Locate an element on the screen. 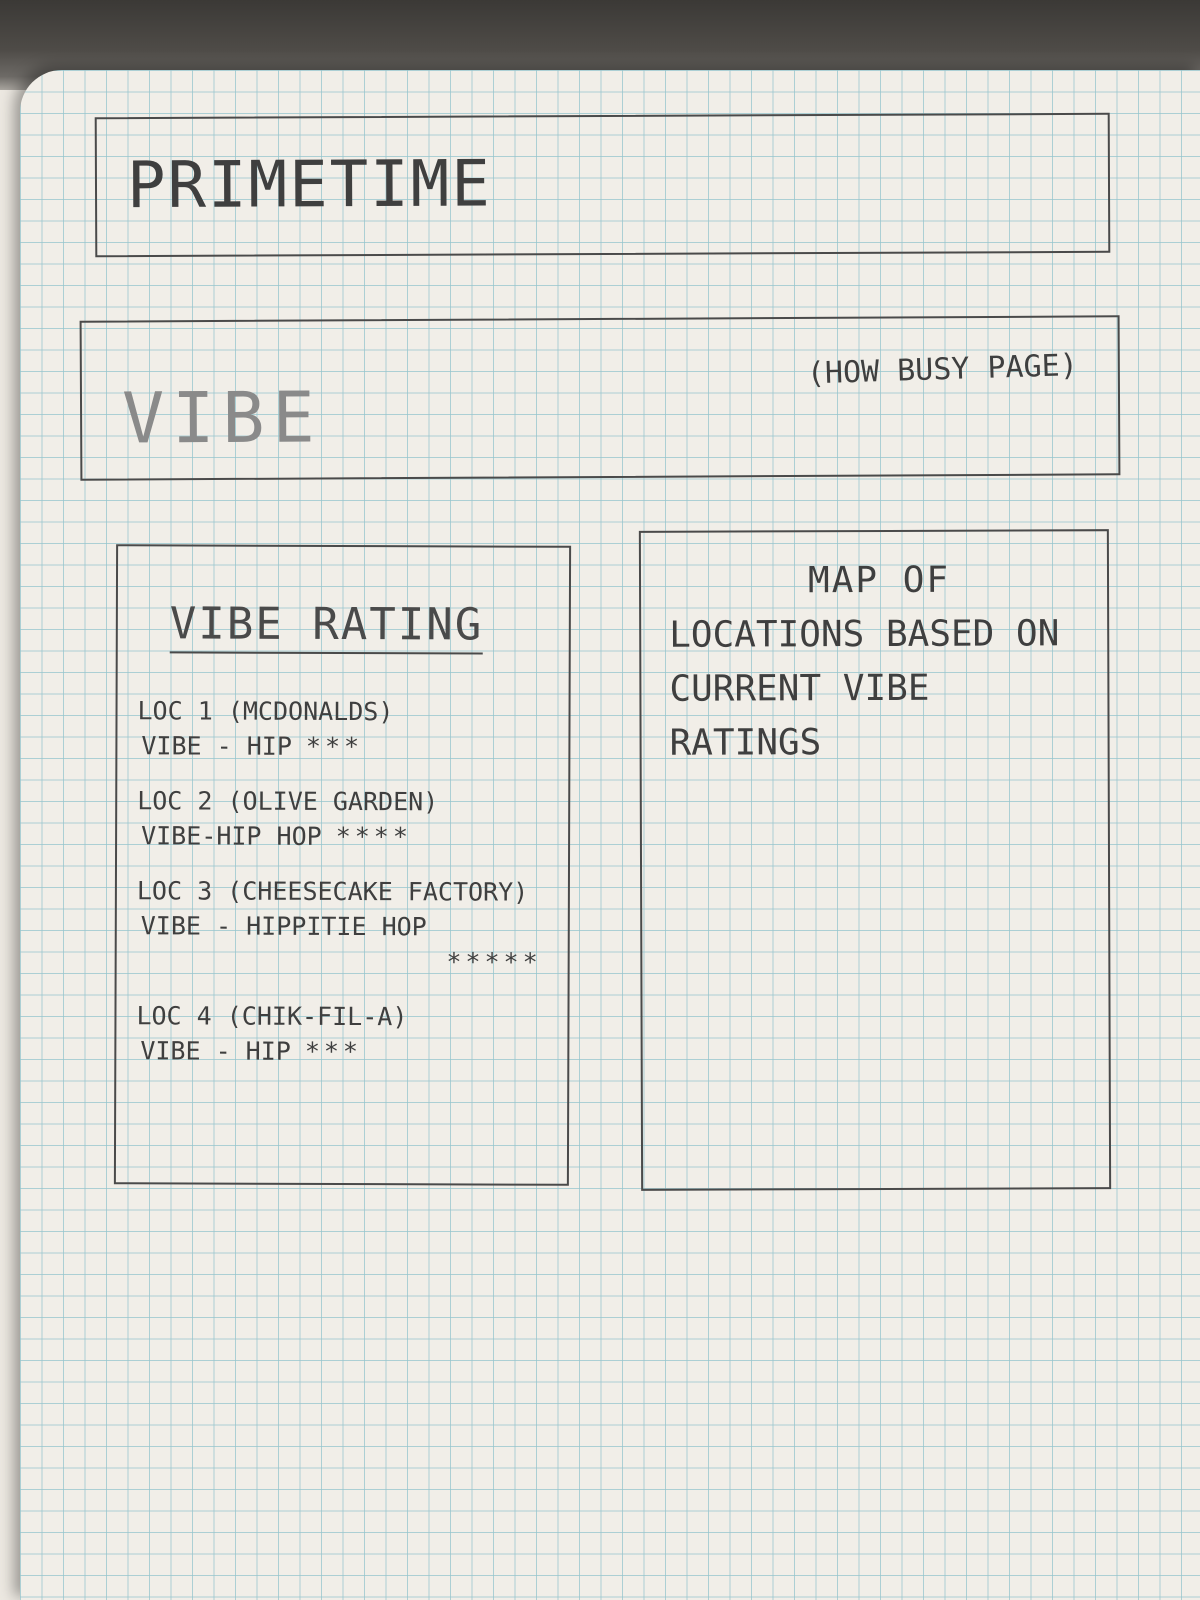  app-title: PRIMETIME is located at coordinates (309, 185).